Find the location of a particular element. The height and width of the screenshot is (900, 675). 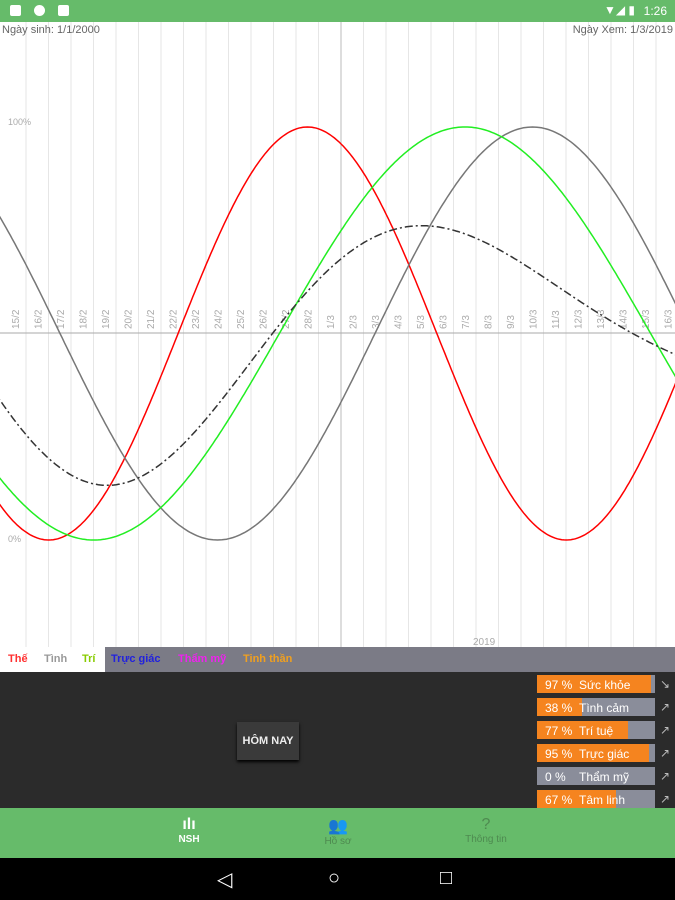

indicator-bar: 95 % Trực giác is located at coordinates (596, 753).